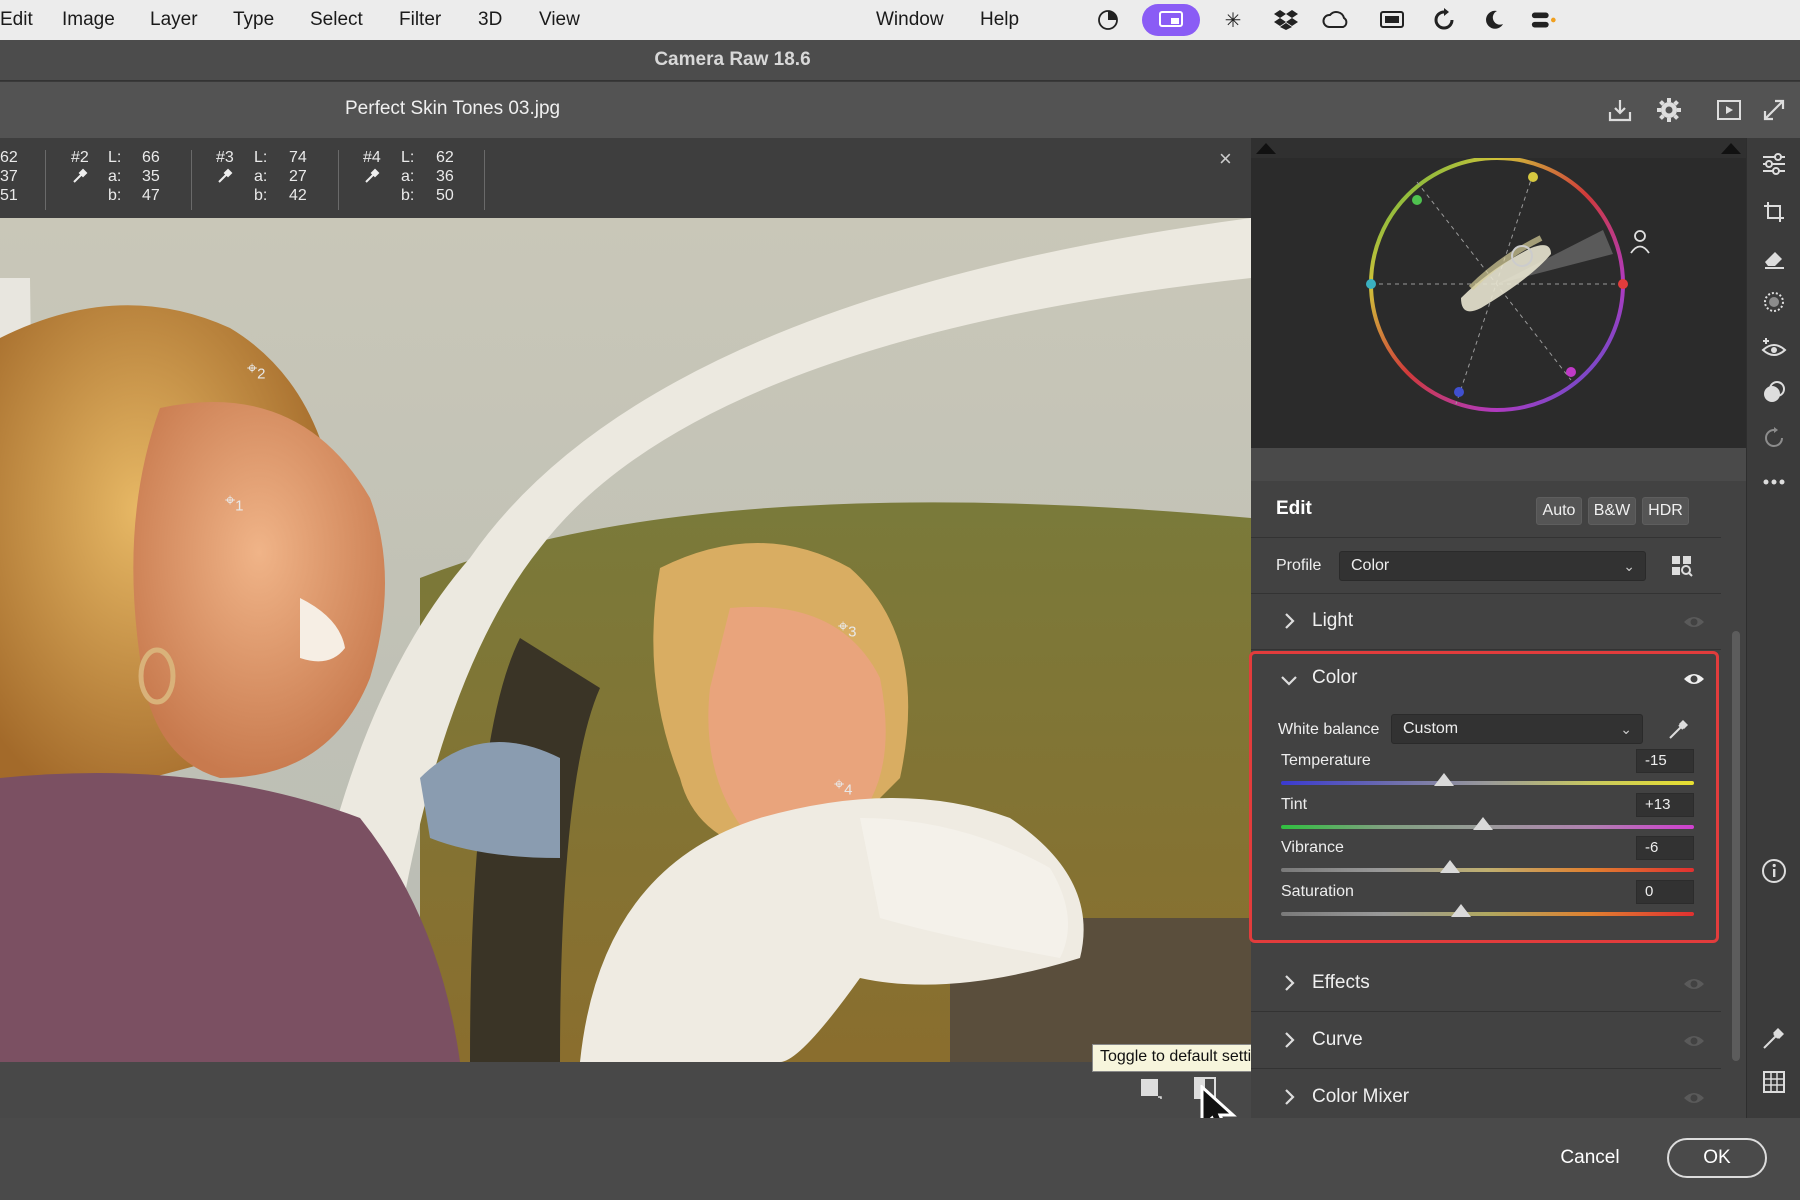 The width and height of the screenshot is (1800, 1200). Describe the element at coordinates (234, 502) in the screenshot. I see `sampler-marker-1: ⌖1` at that location.